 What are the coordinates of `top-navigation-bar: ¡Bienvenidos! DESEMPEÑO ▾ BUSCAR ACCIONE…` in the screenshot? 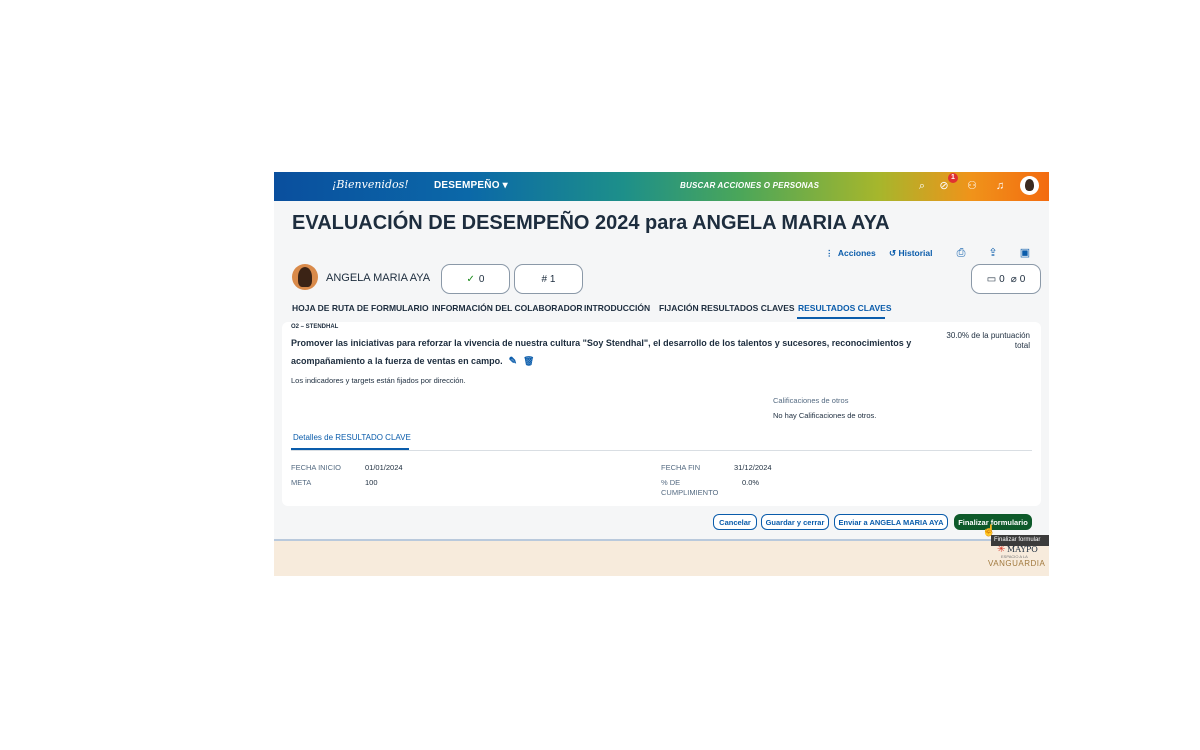 It's located at (661, 186).